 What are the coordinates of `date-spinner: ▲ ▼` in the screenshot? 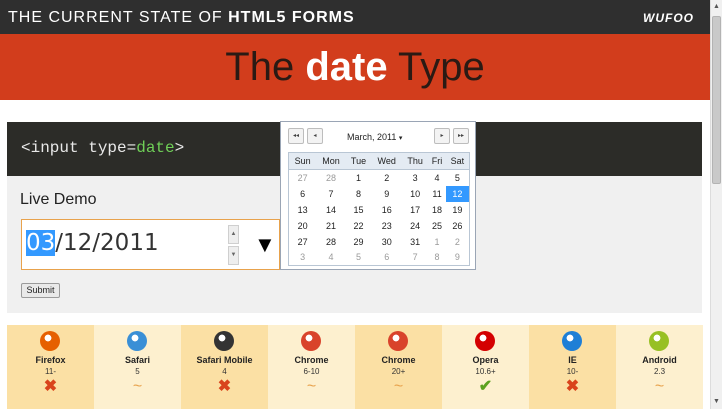 It's located at (233, 245).